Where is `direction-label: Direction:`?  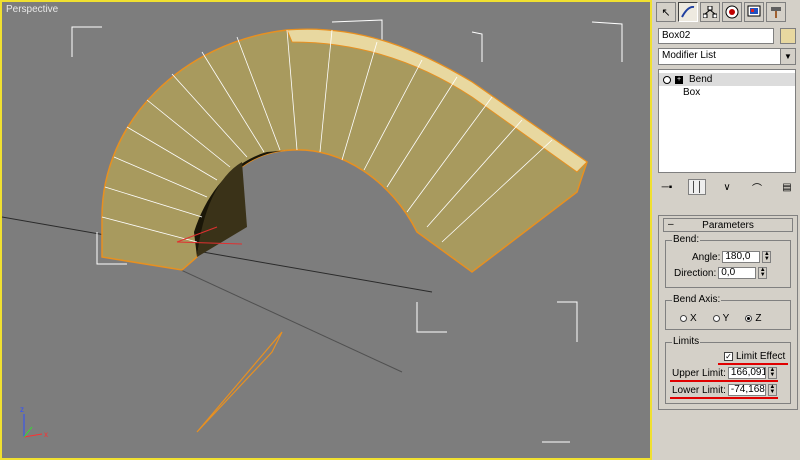
direction-label: Direction: is located at coordinates (695, 273).